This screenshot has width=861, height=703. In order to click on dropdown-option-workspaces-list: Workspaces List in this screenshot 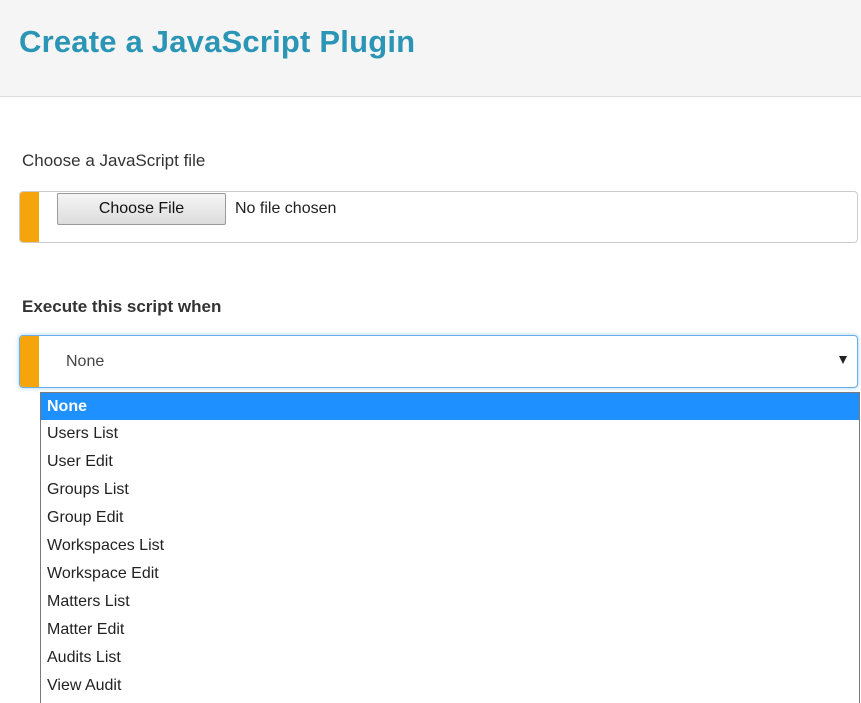, I will do `click(450, 546)`.